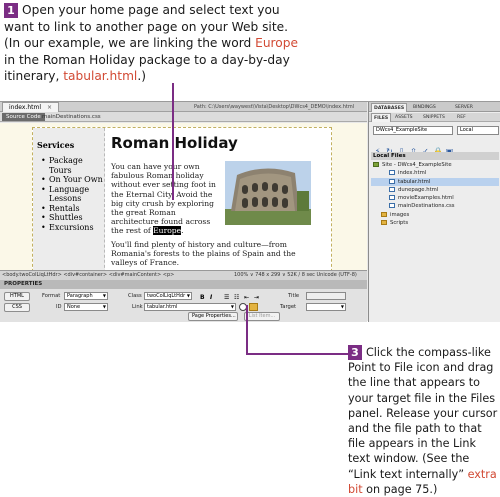 The height and width of the screenshot is (497, 500). Describe the element at coordinates (100, 76) in the screenshot. I see `callout-highlight-file: tabular.html` at that location.